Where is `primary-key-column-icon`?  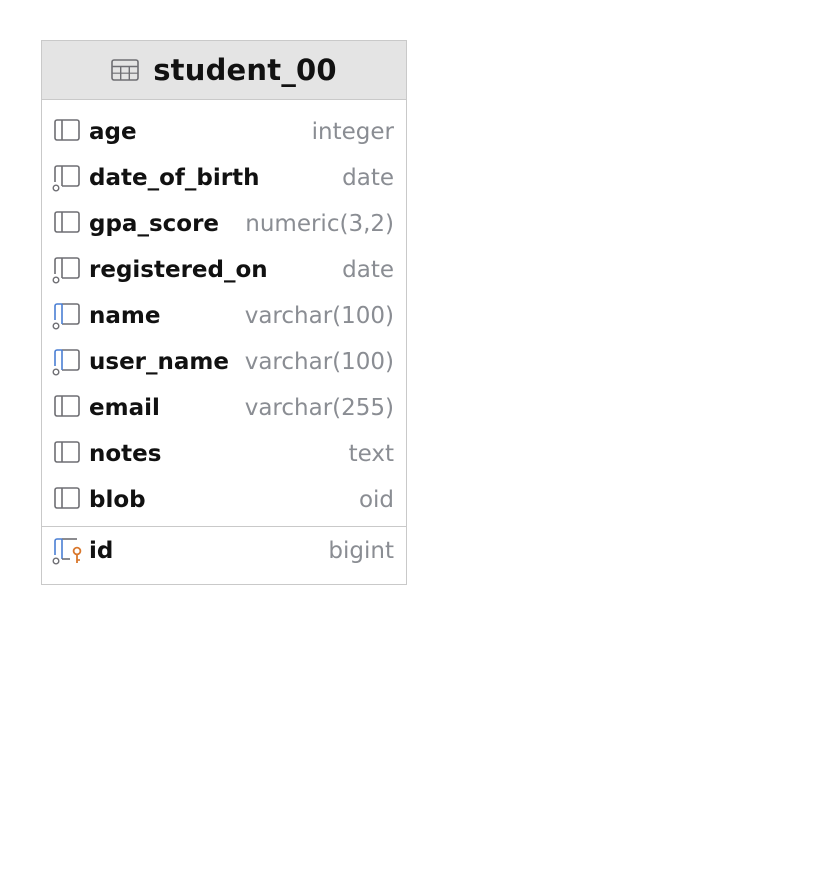
primary-key-column-icon is located at coordinates (67, 551).